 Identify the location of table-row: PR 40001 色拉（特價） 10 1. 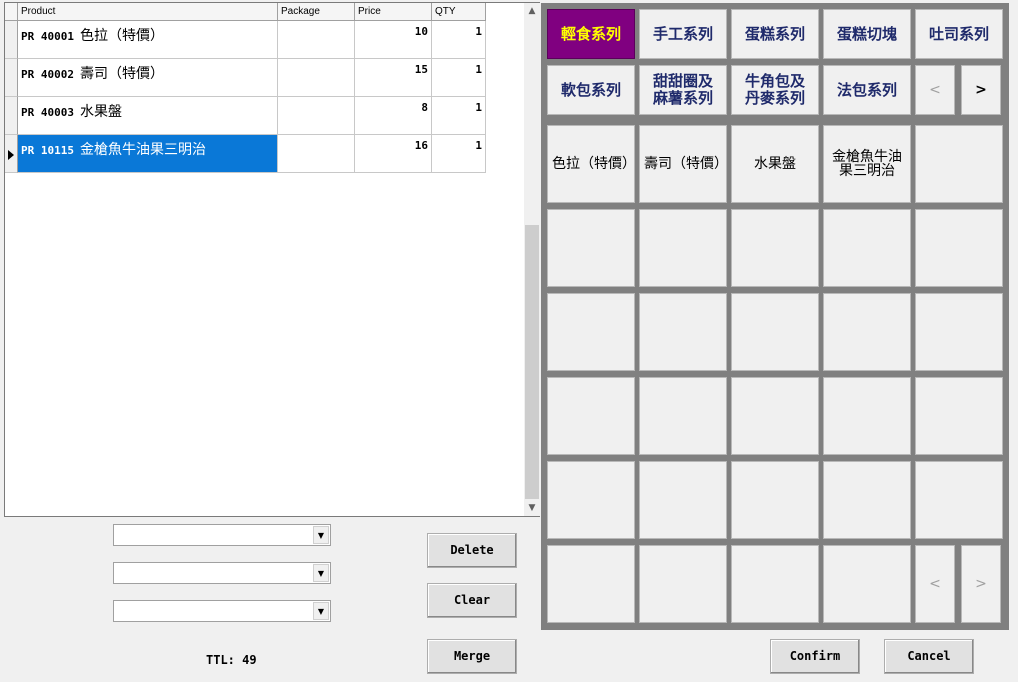
(245, 40).